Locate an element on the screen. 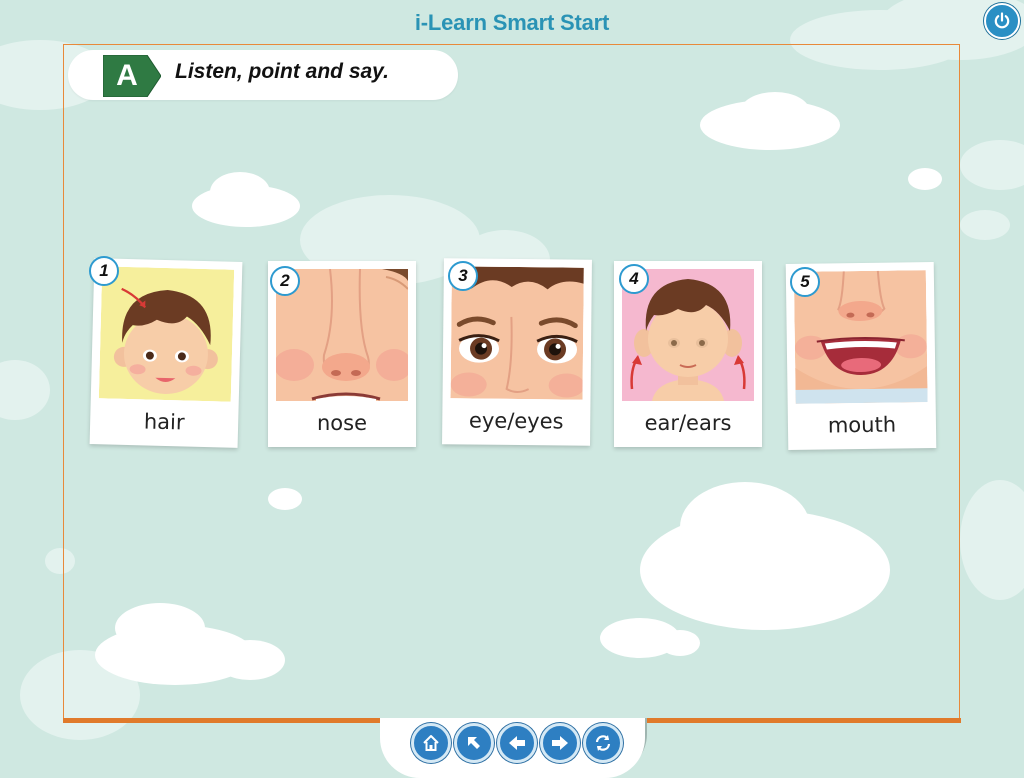 The height and width of the screenshot is (778, 1024). card-number-5: 5 is located at coordinates (805, 282).